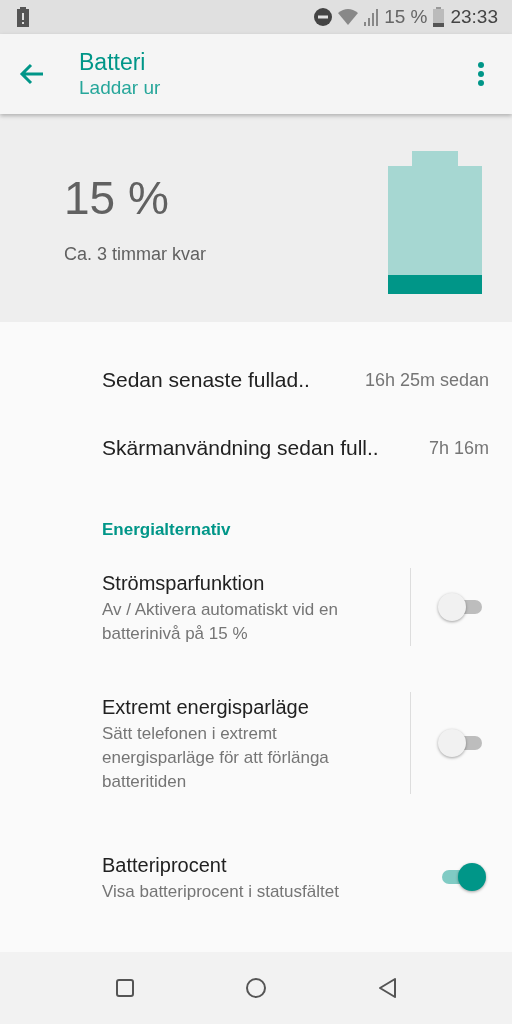 Image resolution: width=512 pixels, height=1024 pixels. I want to click on usage-stat-row: Skärmanvändning sedan full.. 7h 16m, so click(256, 448).